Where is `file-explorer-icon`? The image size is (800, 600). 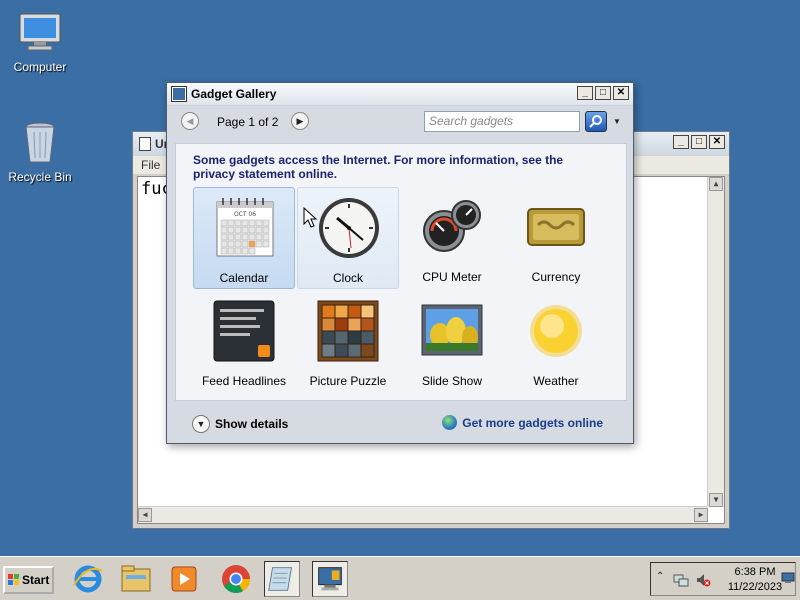 file-explorer-icon is located at coordinates (136, 579).